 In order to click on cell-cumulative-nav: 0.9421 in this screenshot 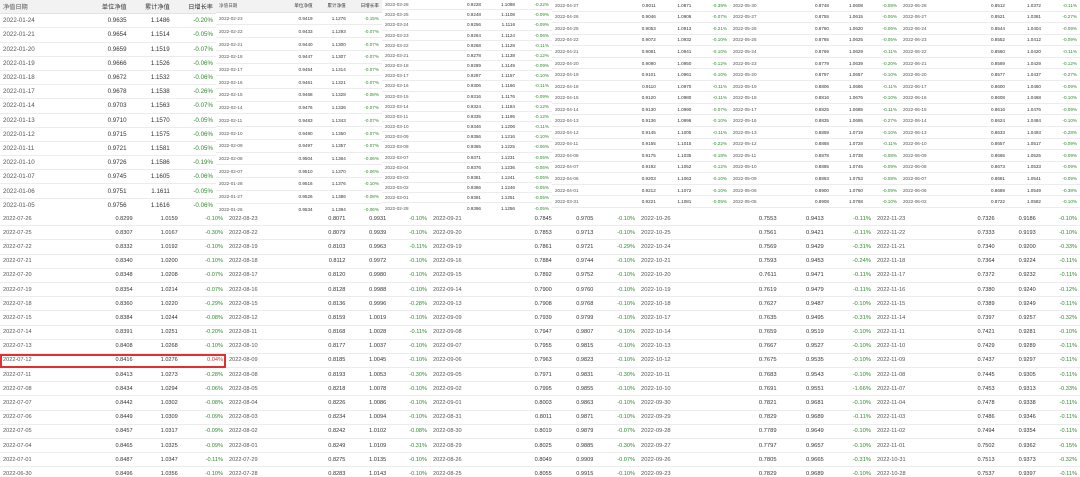, I will do `click(815, 232)`.